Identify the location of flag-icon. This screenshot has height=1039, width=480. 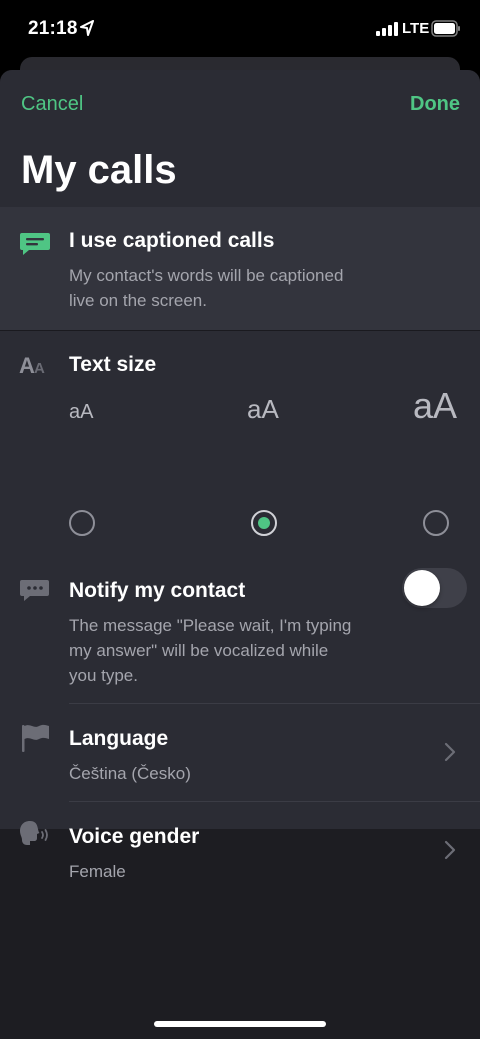
(35, 738).